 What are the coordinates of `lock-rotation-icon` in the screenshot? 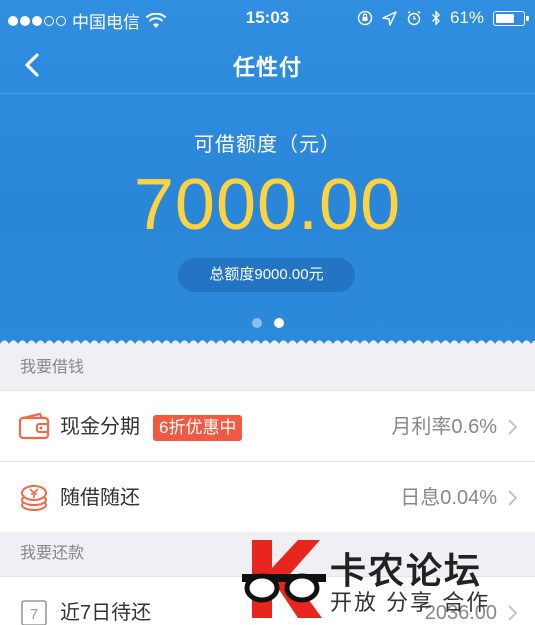 It's located at (365, 18).